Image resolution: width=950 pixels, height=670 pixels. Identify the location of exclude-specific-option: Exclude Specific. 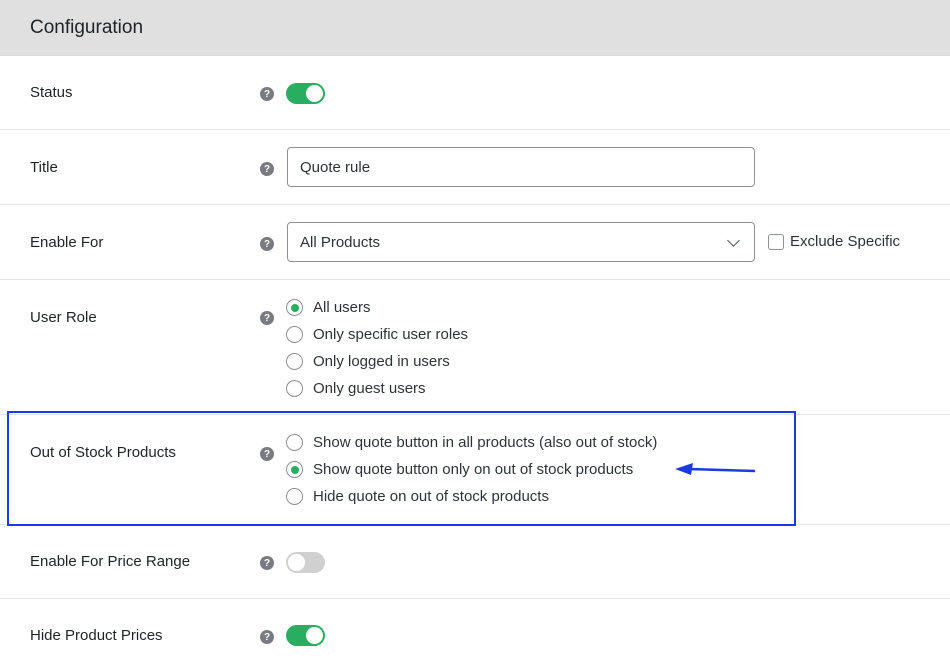
(834, 241).